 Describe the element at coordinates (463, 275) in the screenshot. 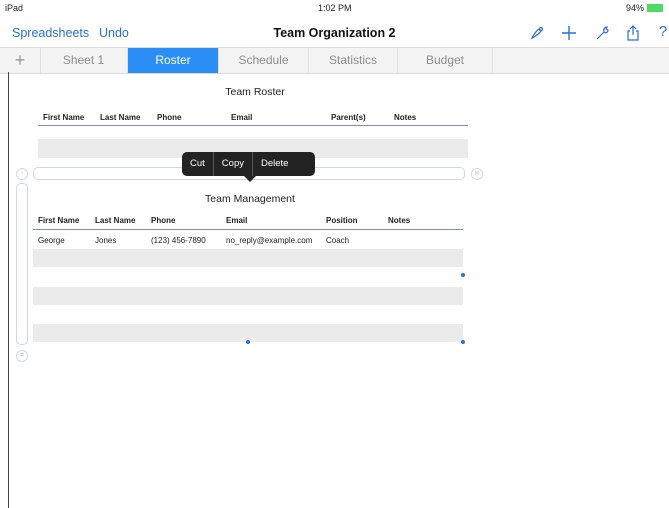

I see `resize-dot-right` at that location.